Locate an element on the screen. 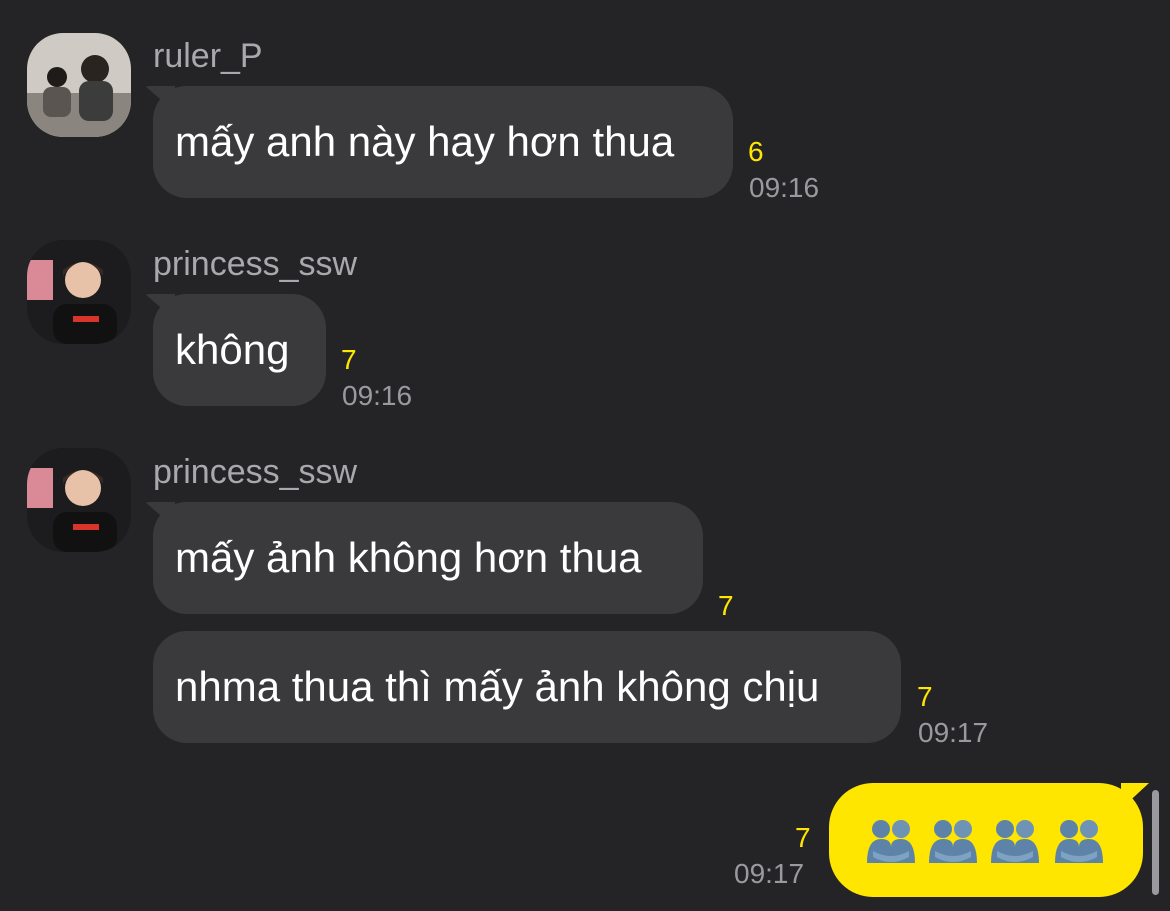 This screenshot has height=911, width=1170. message-bubble: mấy anh này hay hơn thua is located at coordinates (443, 142).